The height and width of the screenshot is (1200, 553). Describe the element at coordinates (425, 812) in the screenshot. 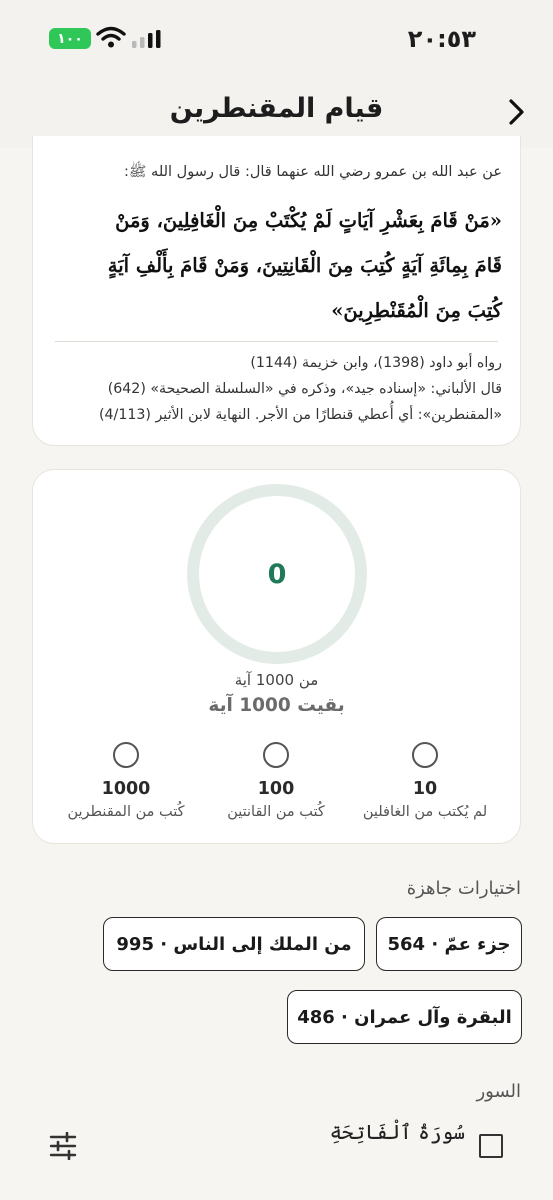

I see `milestone-label: لم يُكتب من الغافلين` at that location.